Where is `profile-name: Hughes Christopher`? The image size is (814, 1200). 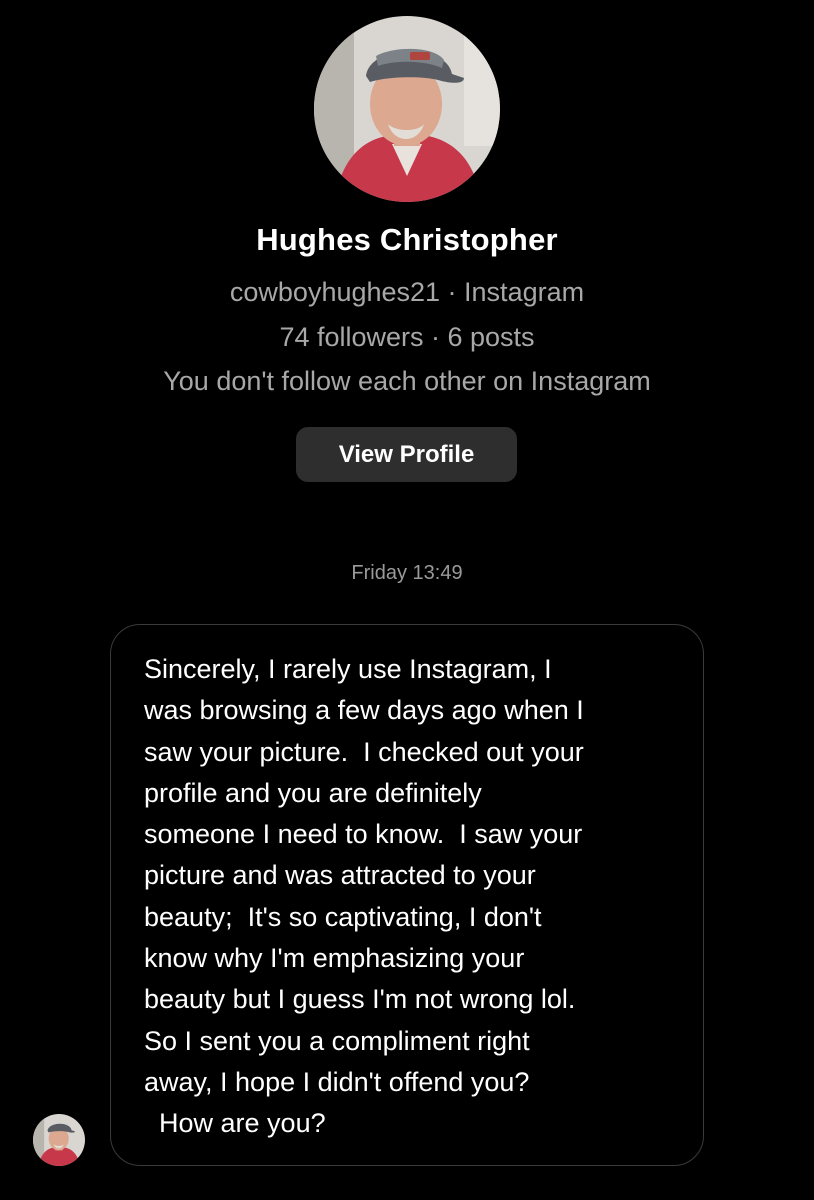
profile-name: Hughes Christopher is located at coordinates (407, 239).